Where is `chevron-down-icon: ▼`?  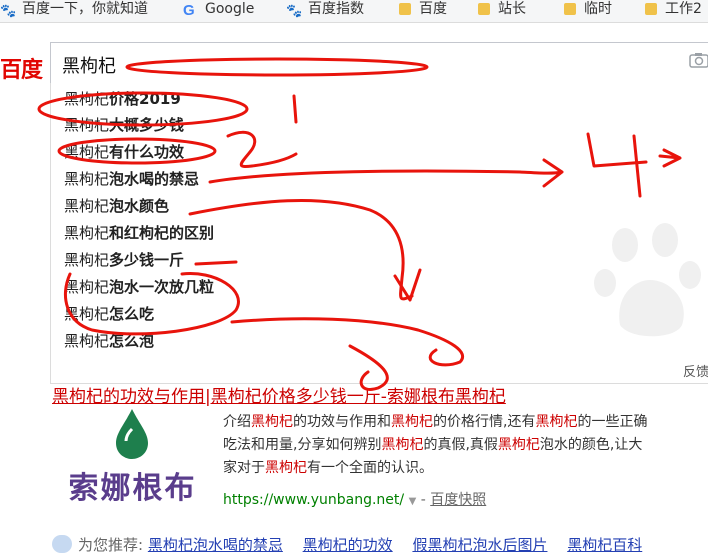 chevron-down-icon: ▼ is located at coordinates (413, 501).